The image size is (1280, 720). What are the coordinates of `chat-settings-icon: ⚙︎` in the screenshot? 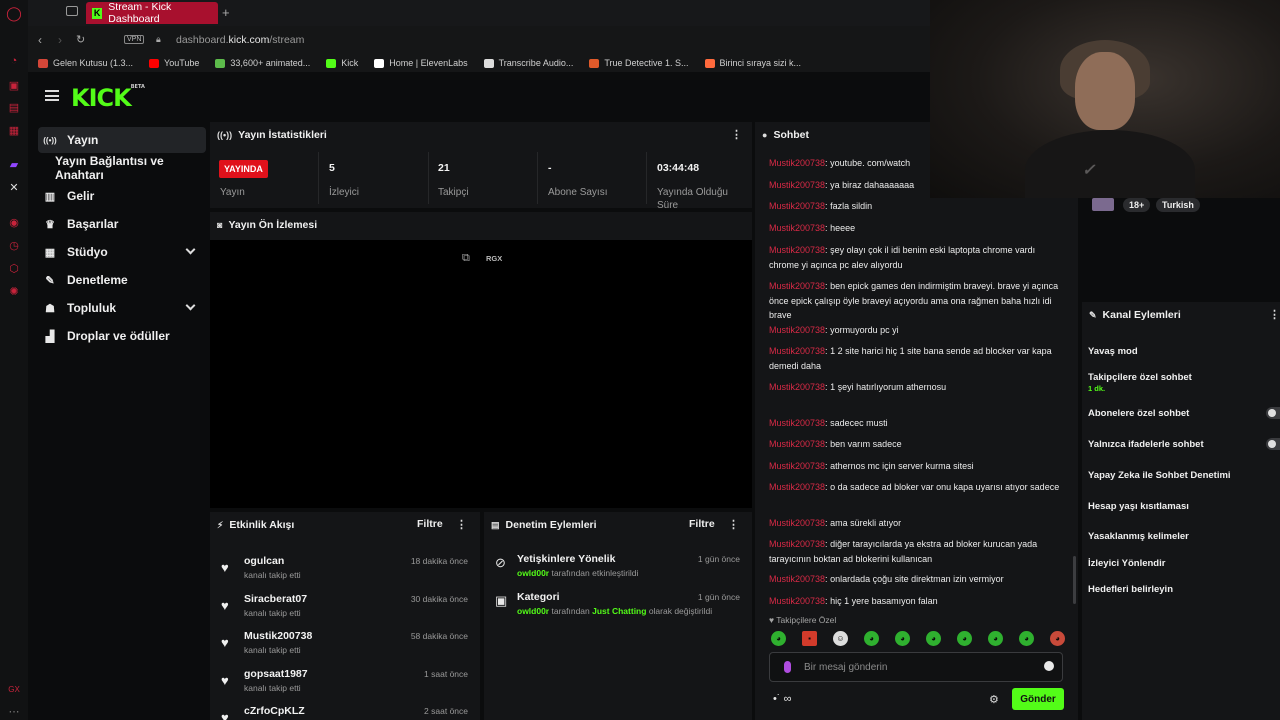 It's located at (994, 699).